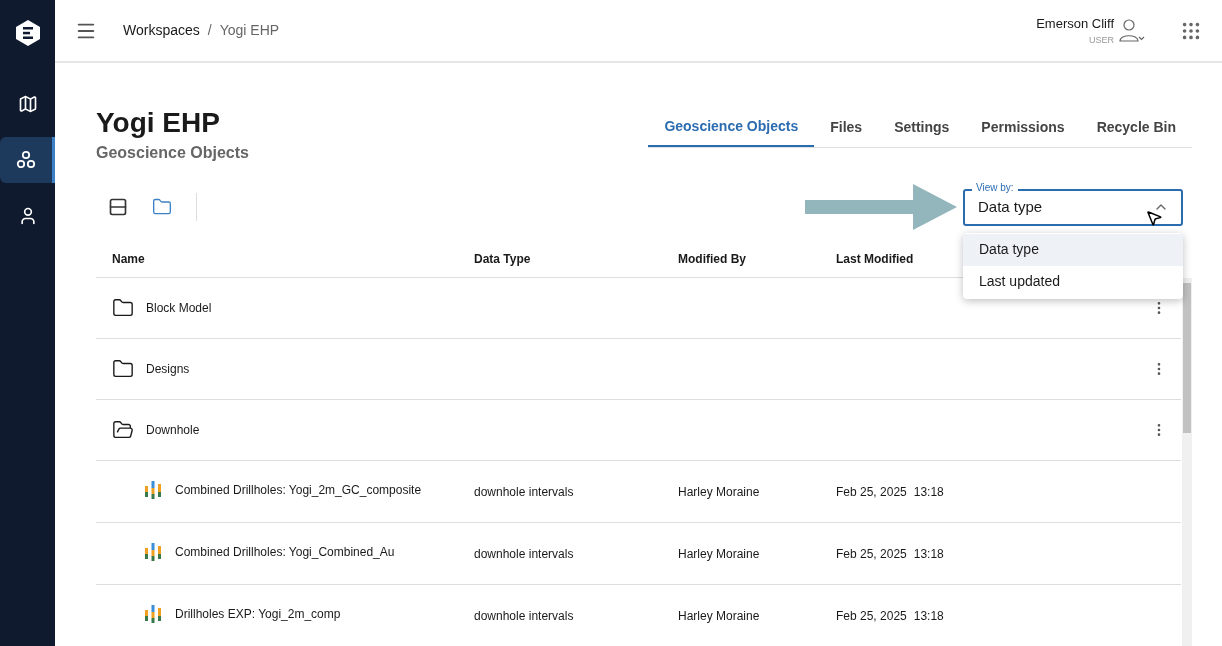  What do you see at coordinates (27, 104) in the screenshot?
I see `map-icon` at bounding box center [27, 104].